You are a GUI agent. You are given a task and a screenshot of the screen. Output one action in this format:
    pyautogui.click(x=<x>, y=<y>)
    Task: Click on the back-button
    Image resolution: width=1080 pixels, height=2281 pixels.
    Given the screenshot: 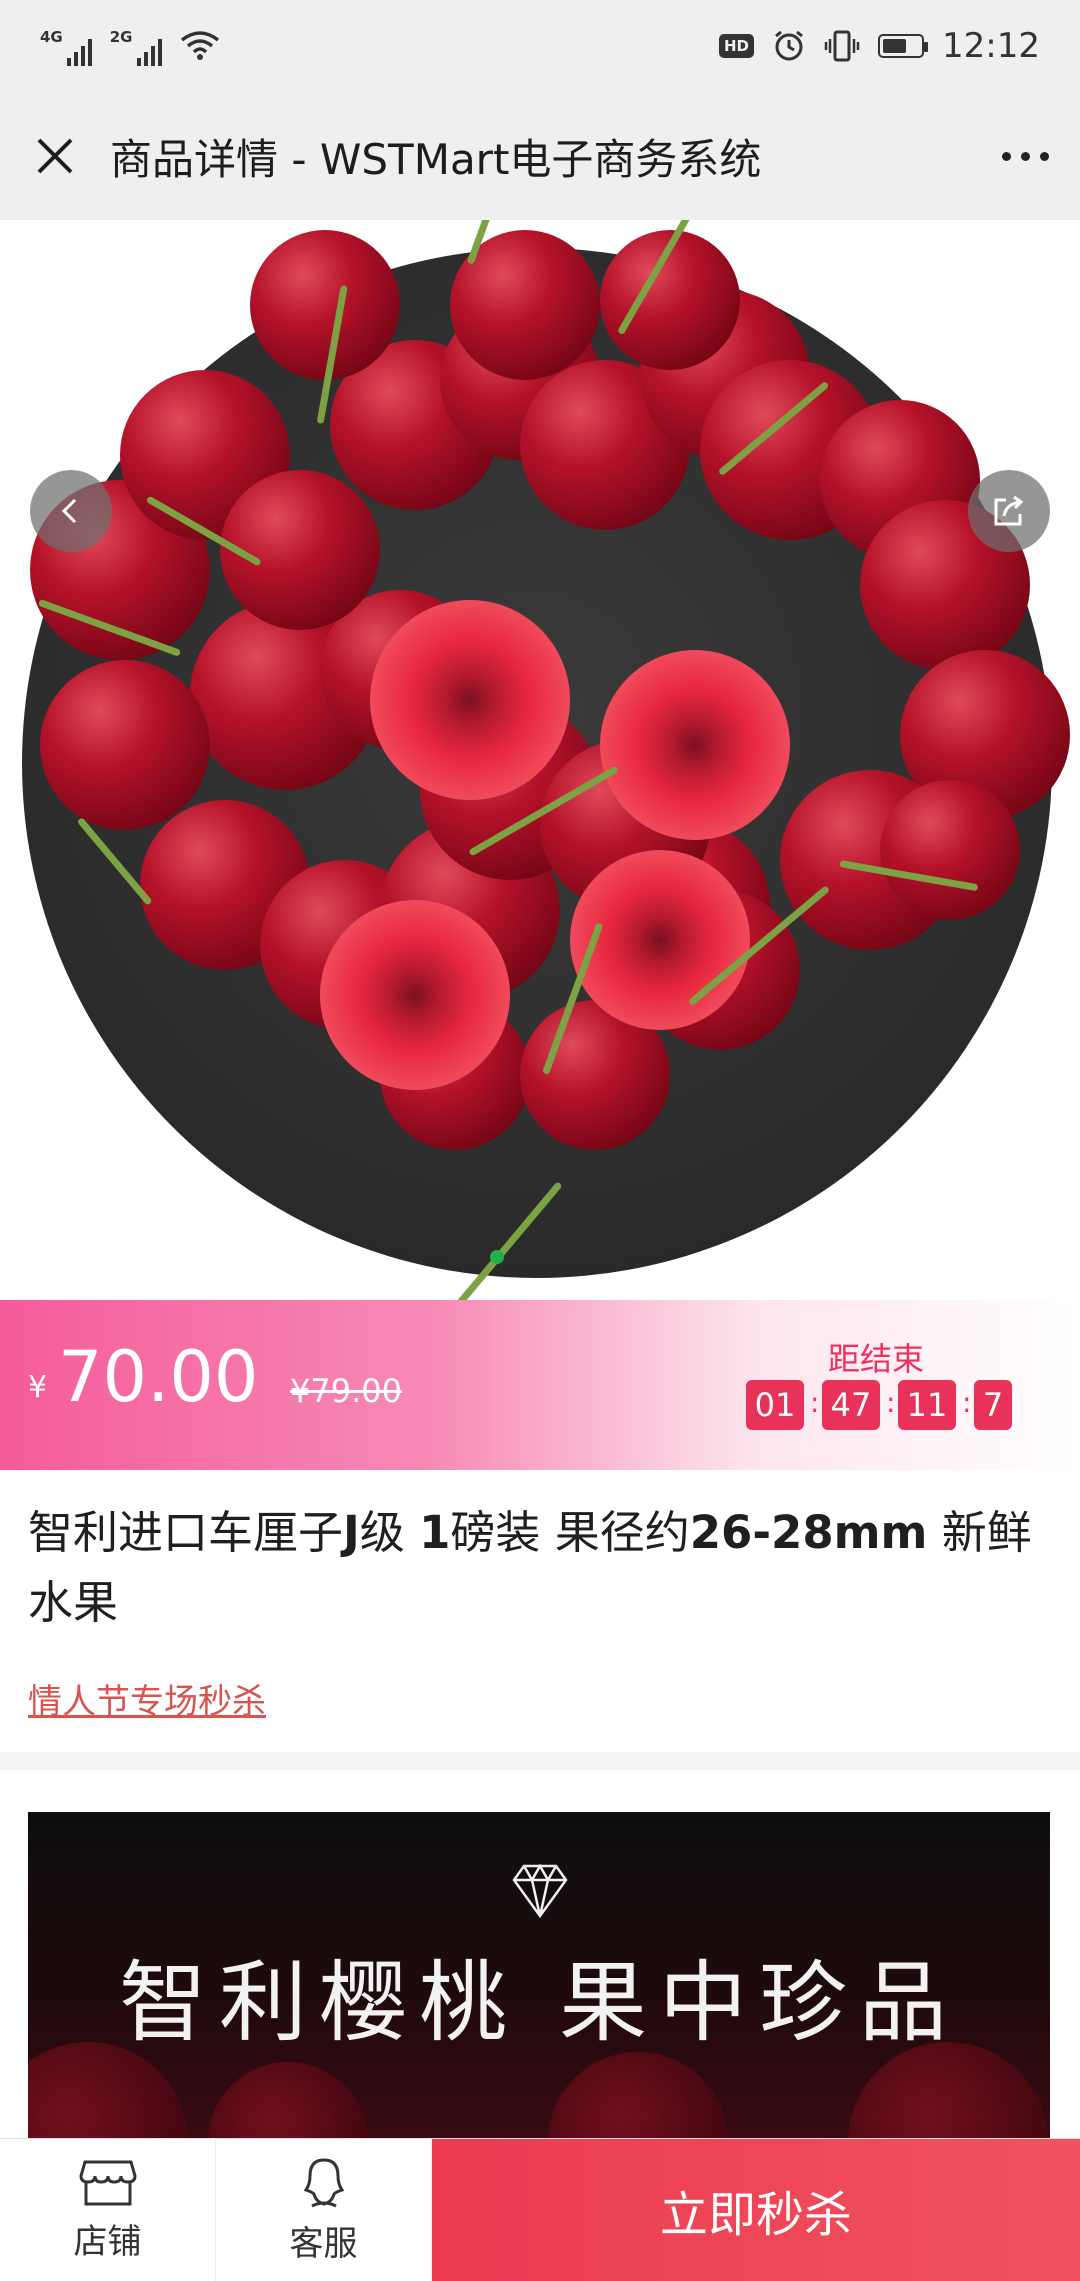 What is the action you would take?
    pyautogui.click(x=71, y=511)
    